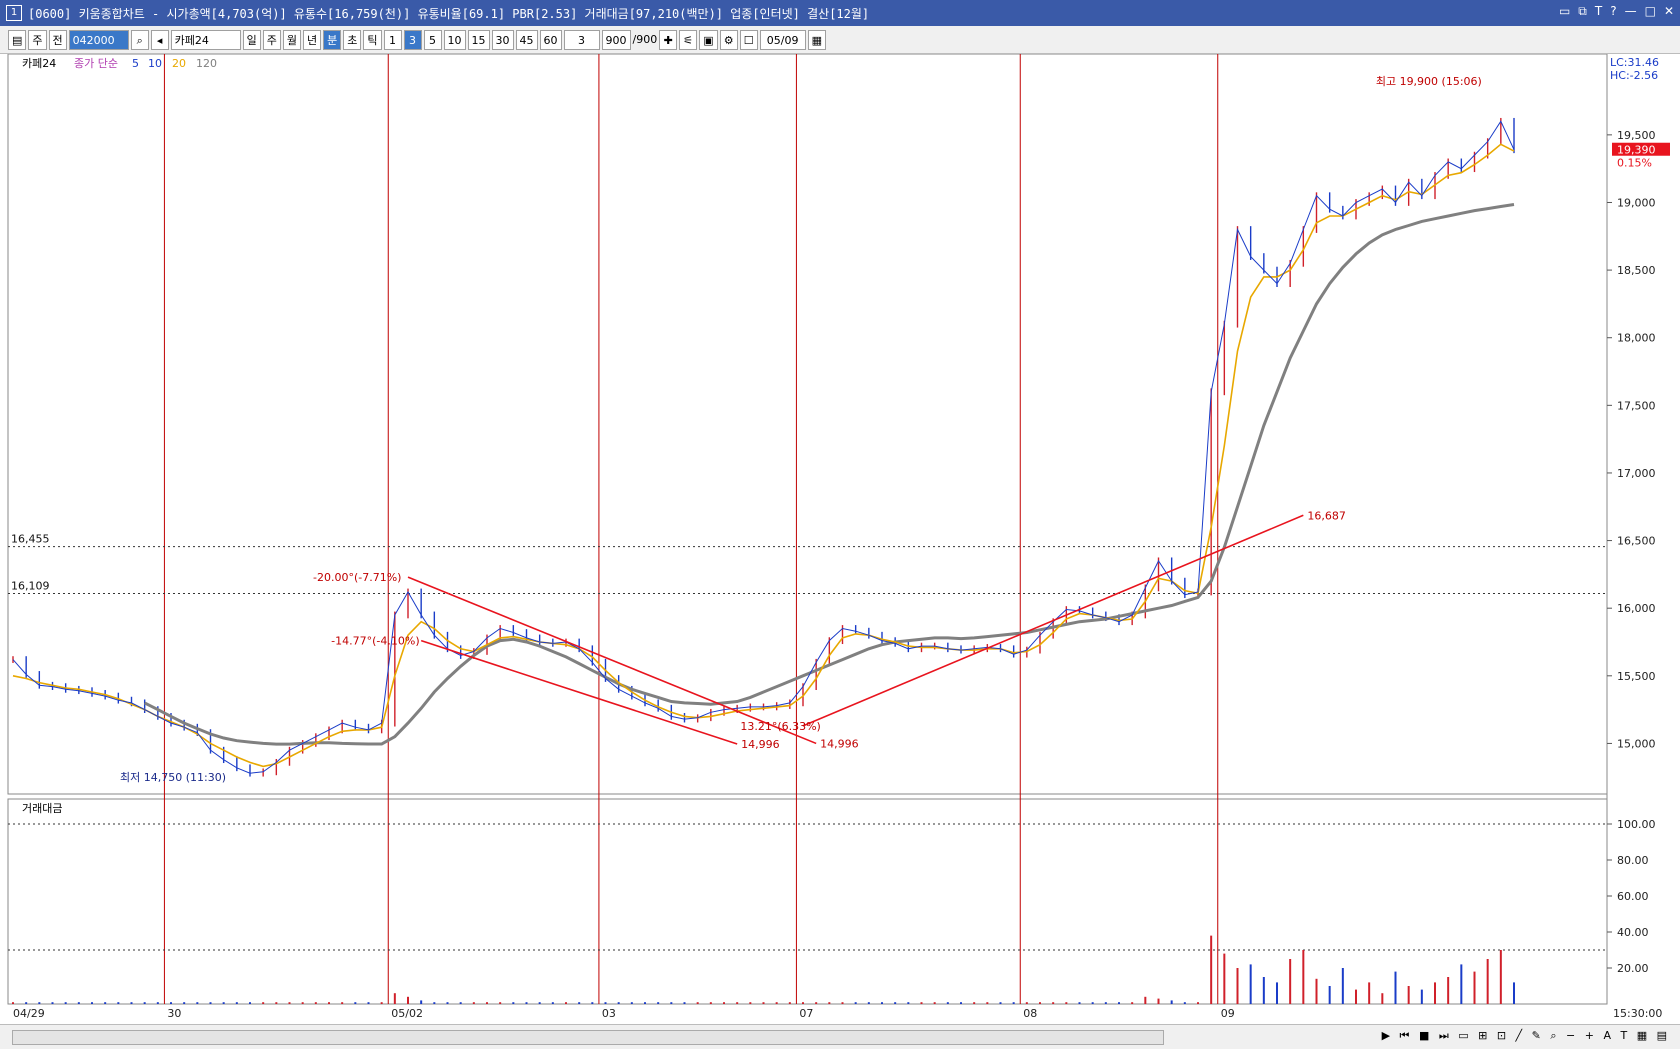  Describe the element at coordinates (432, 39) in the screenshot. I see `interval-5-button: 5` at that location.